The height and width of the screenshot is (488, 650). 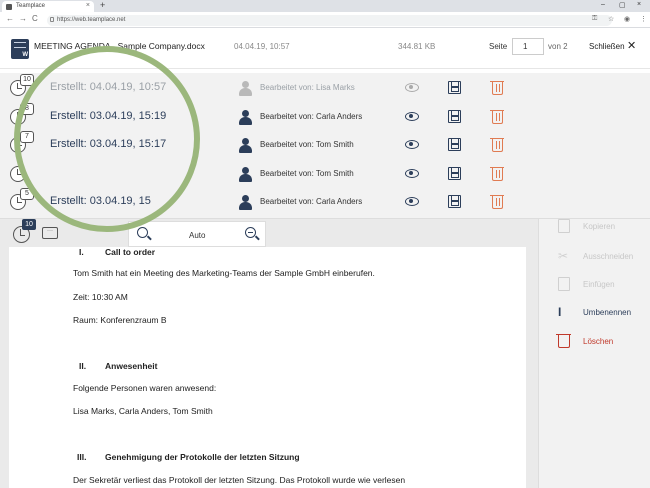 I want to click on paste-action: Einfügen, so click(x=602, y=287).